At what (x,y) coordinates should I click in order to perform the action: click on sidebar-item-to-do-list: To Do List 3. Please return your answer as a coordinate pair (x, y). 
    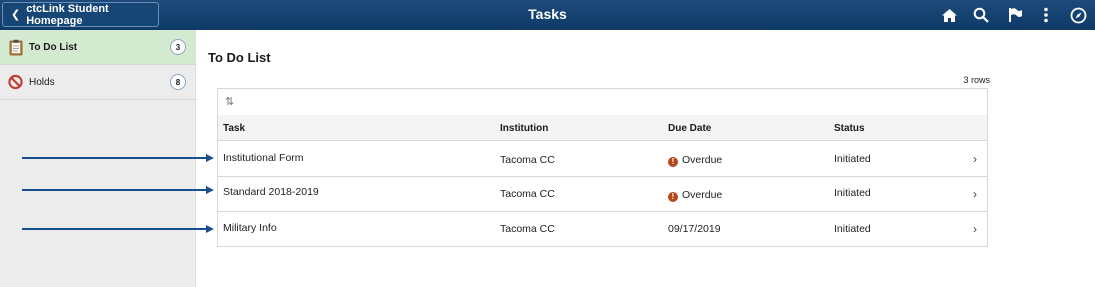
    Looking at the image, I should click on (98, 47).